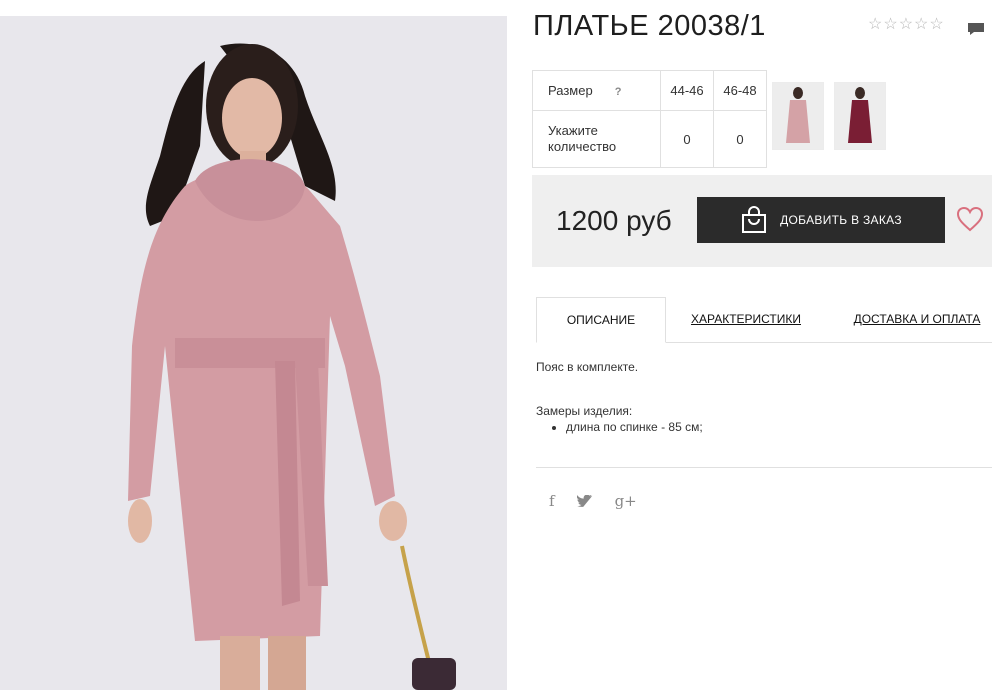 This screenshot has height=690, width=992. I want to click on size-label: Размер, so click(570, 90).